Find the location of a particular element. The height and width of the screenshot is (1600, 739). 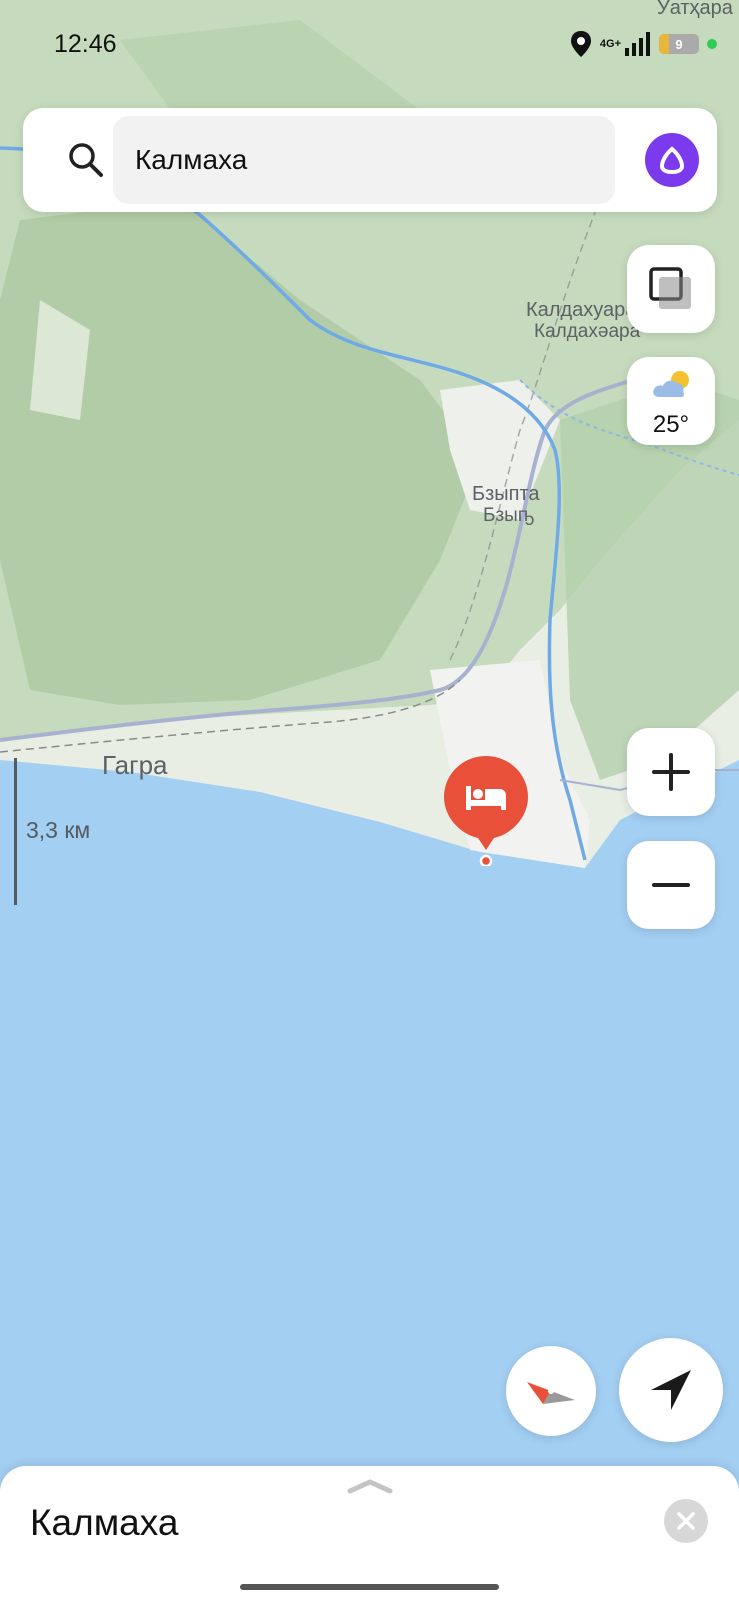

hotel-marker is located at coordinates (486, 810).